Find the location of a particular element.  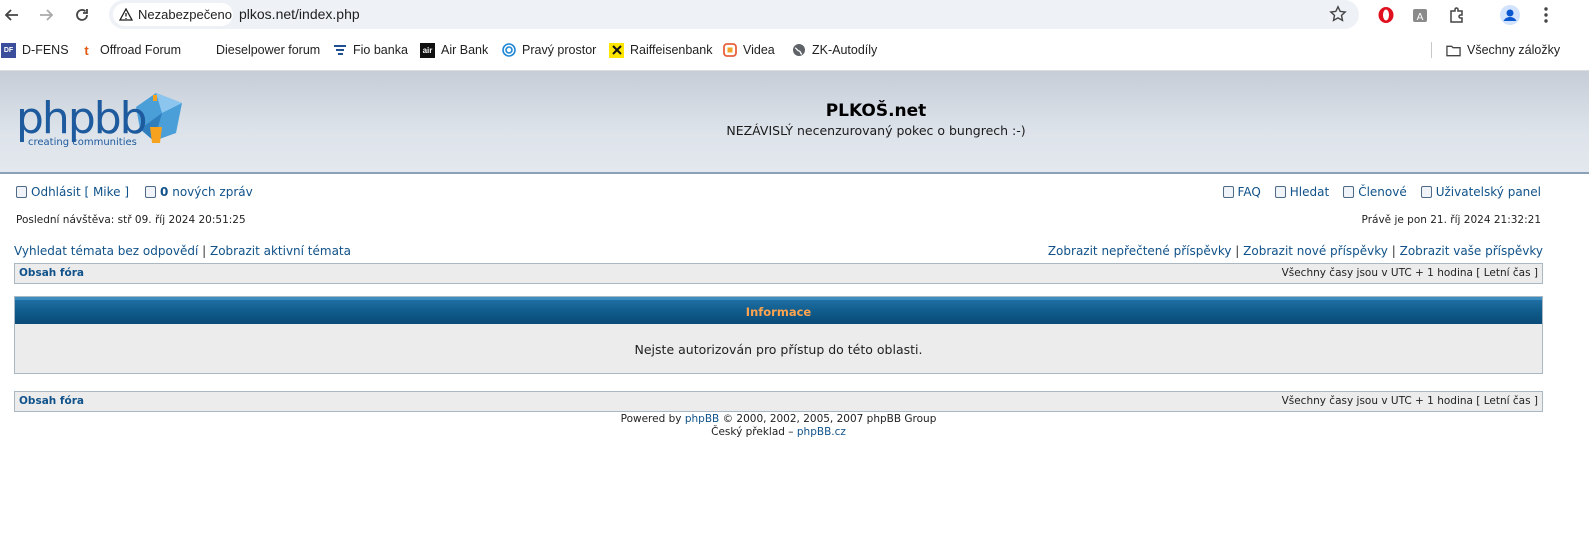

address-bar: Nezabezpečeno plkos.net/index.php is located at coordinates (734, 14).